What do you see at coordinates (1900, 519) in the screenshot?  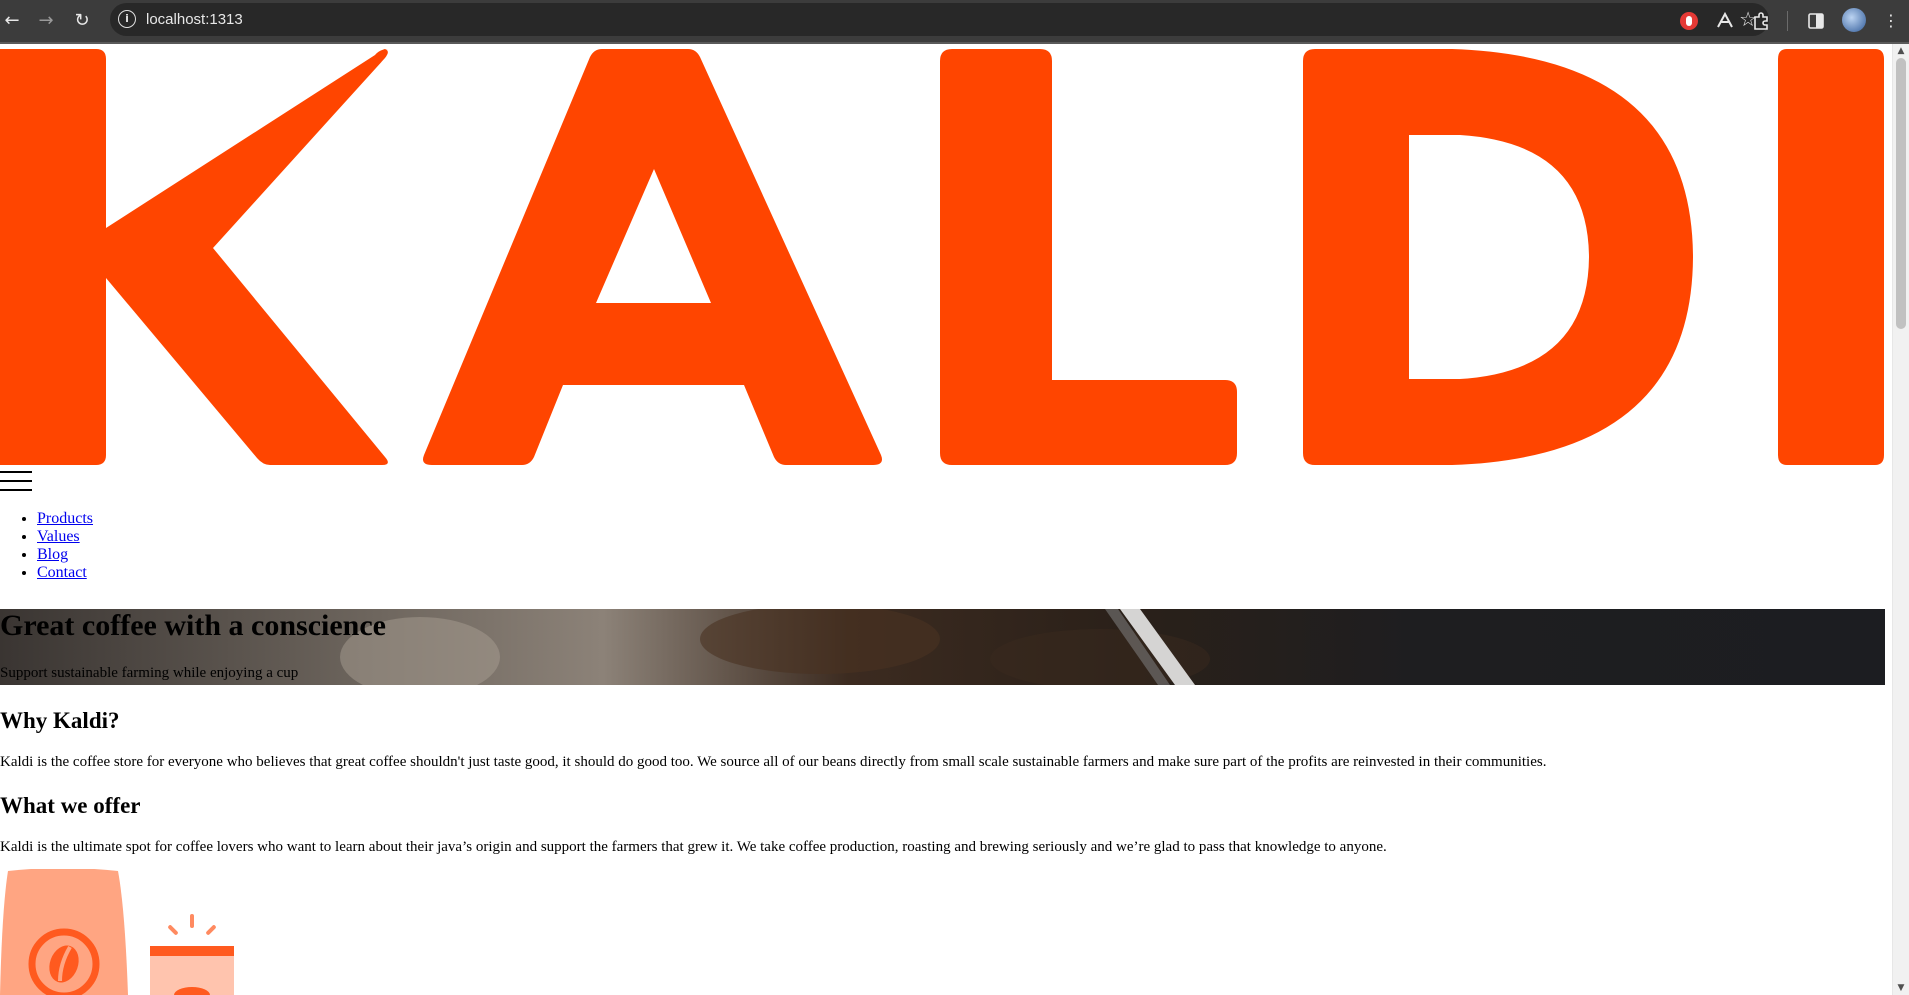 I see `vertical-scrollbar: ▲ ▼` at bounding box center [1900, 519].